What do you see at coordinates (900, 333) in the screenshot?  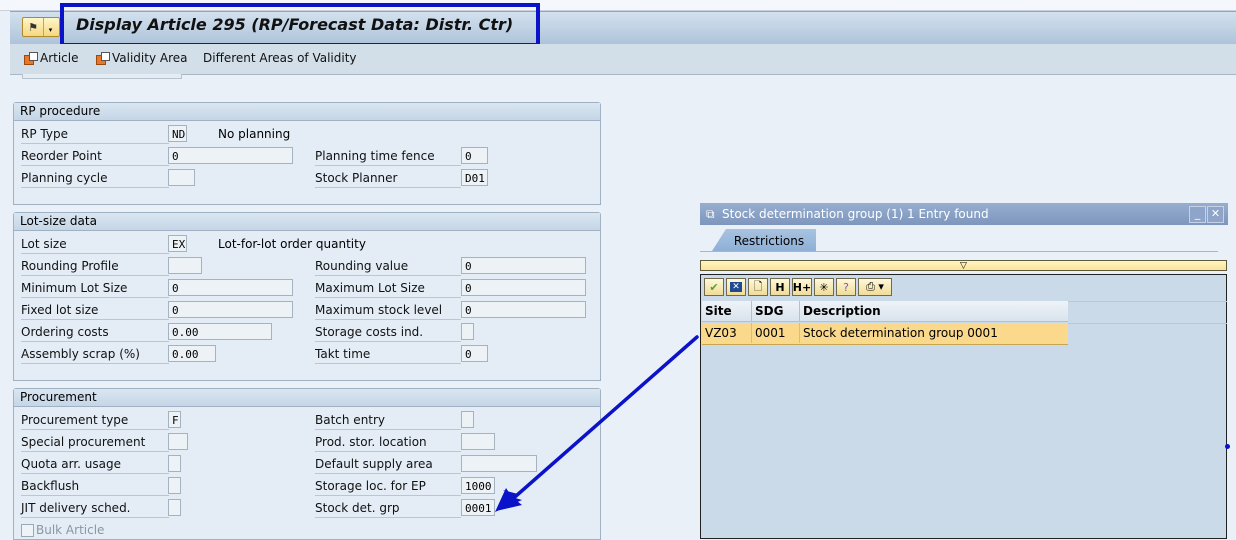 I see `cell-description: Stock determination group 0001` at bounding box center [900, 333].